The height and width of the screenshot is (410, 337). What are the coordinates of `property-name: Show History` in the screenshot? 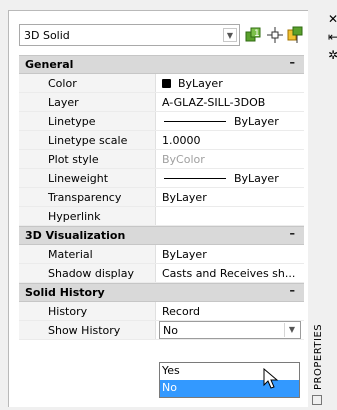 It's located at (84, 330).